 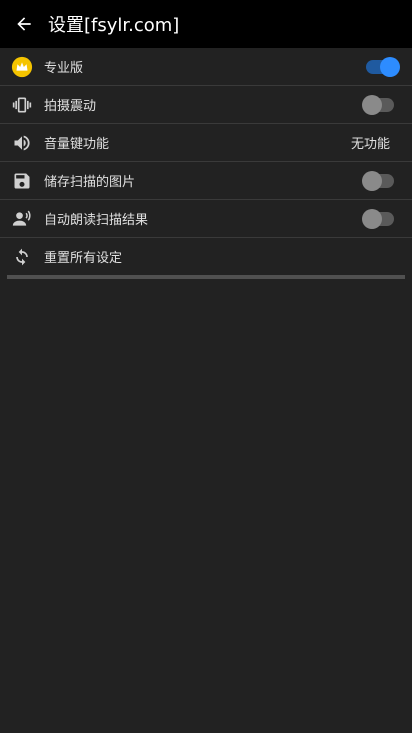 I want to click on volume-icon, so click(x=22, y=142).